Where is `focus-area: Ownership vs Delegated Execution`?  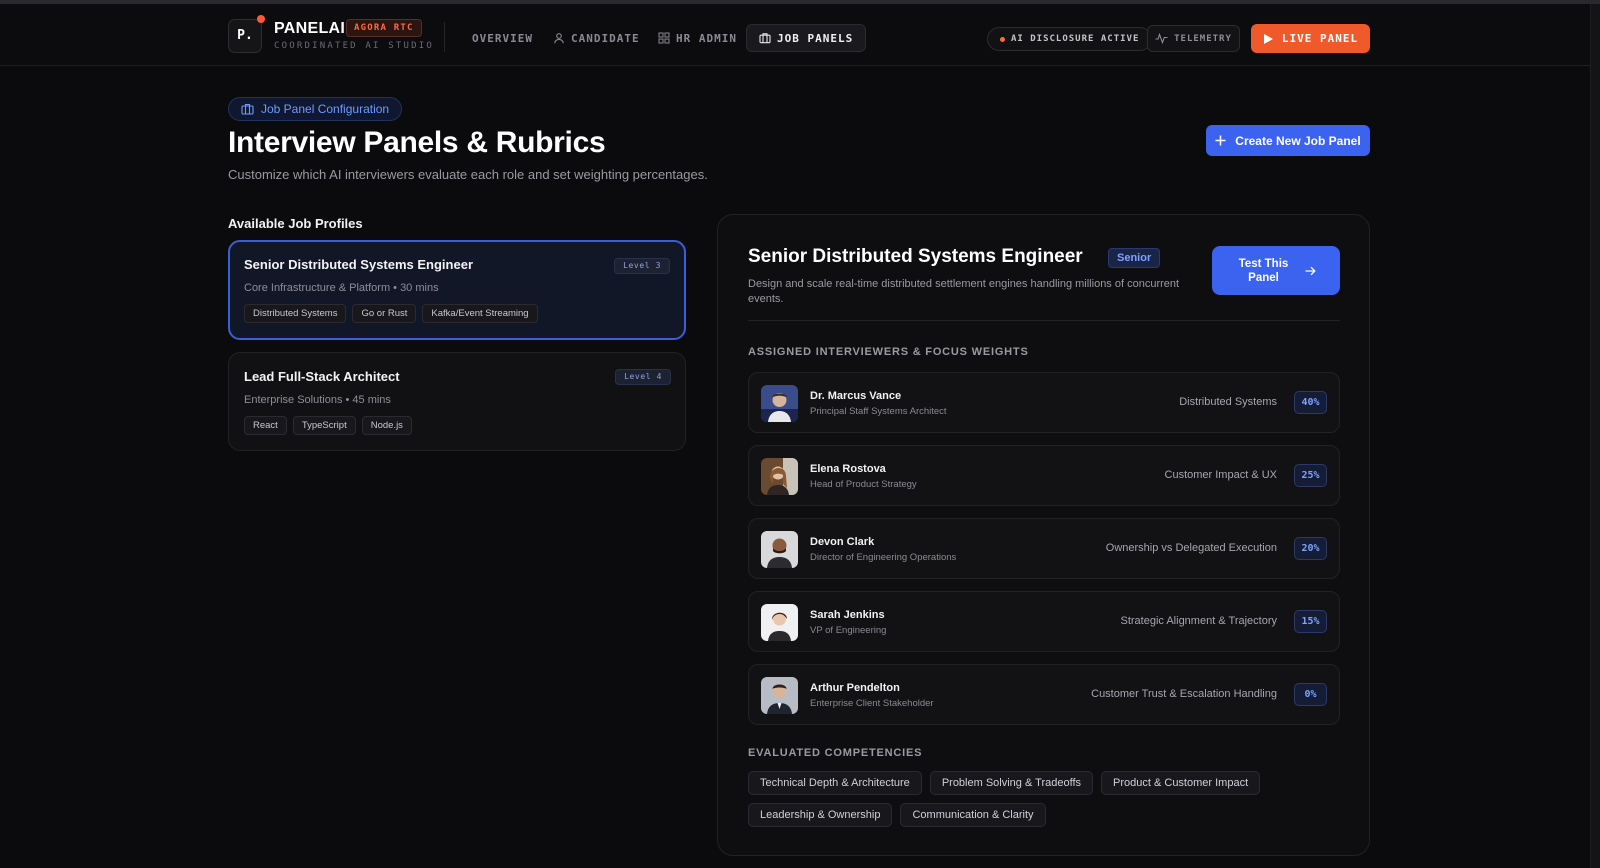 focus-area: Ownership vs Delegated Execution is located at coordinates (1191, 548).